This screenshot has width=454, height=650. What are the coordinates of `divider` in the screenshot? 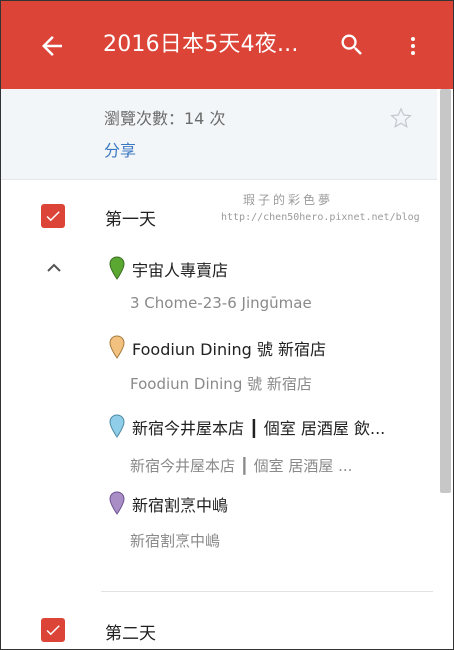 It's located at (267, 591).